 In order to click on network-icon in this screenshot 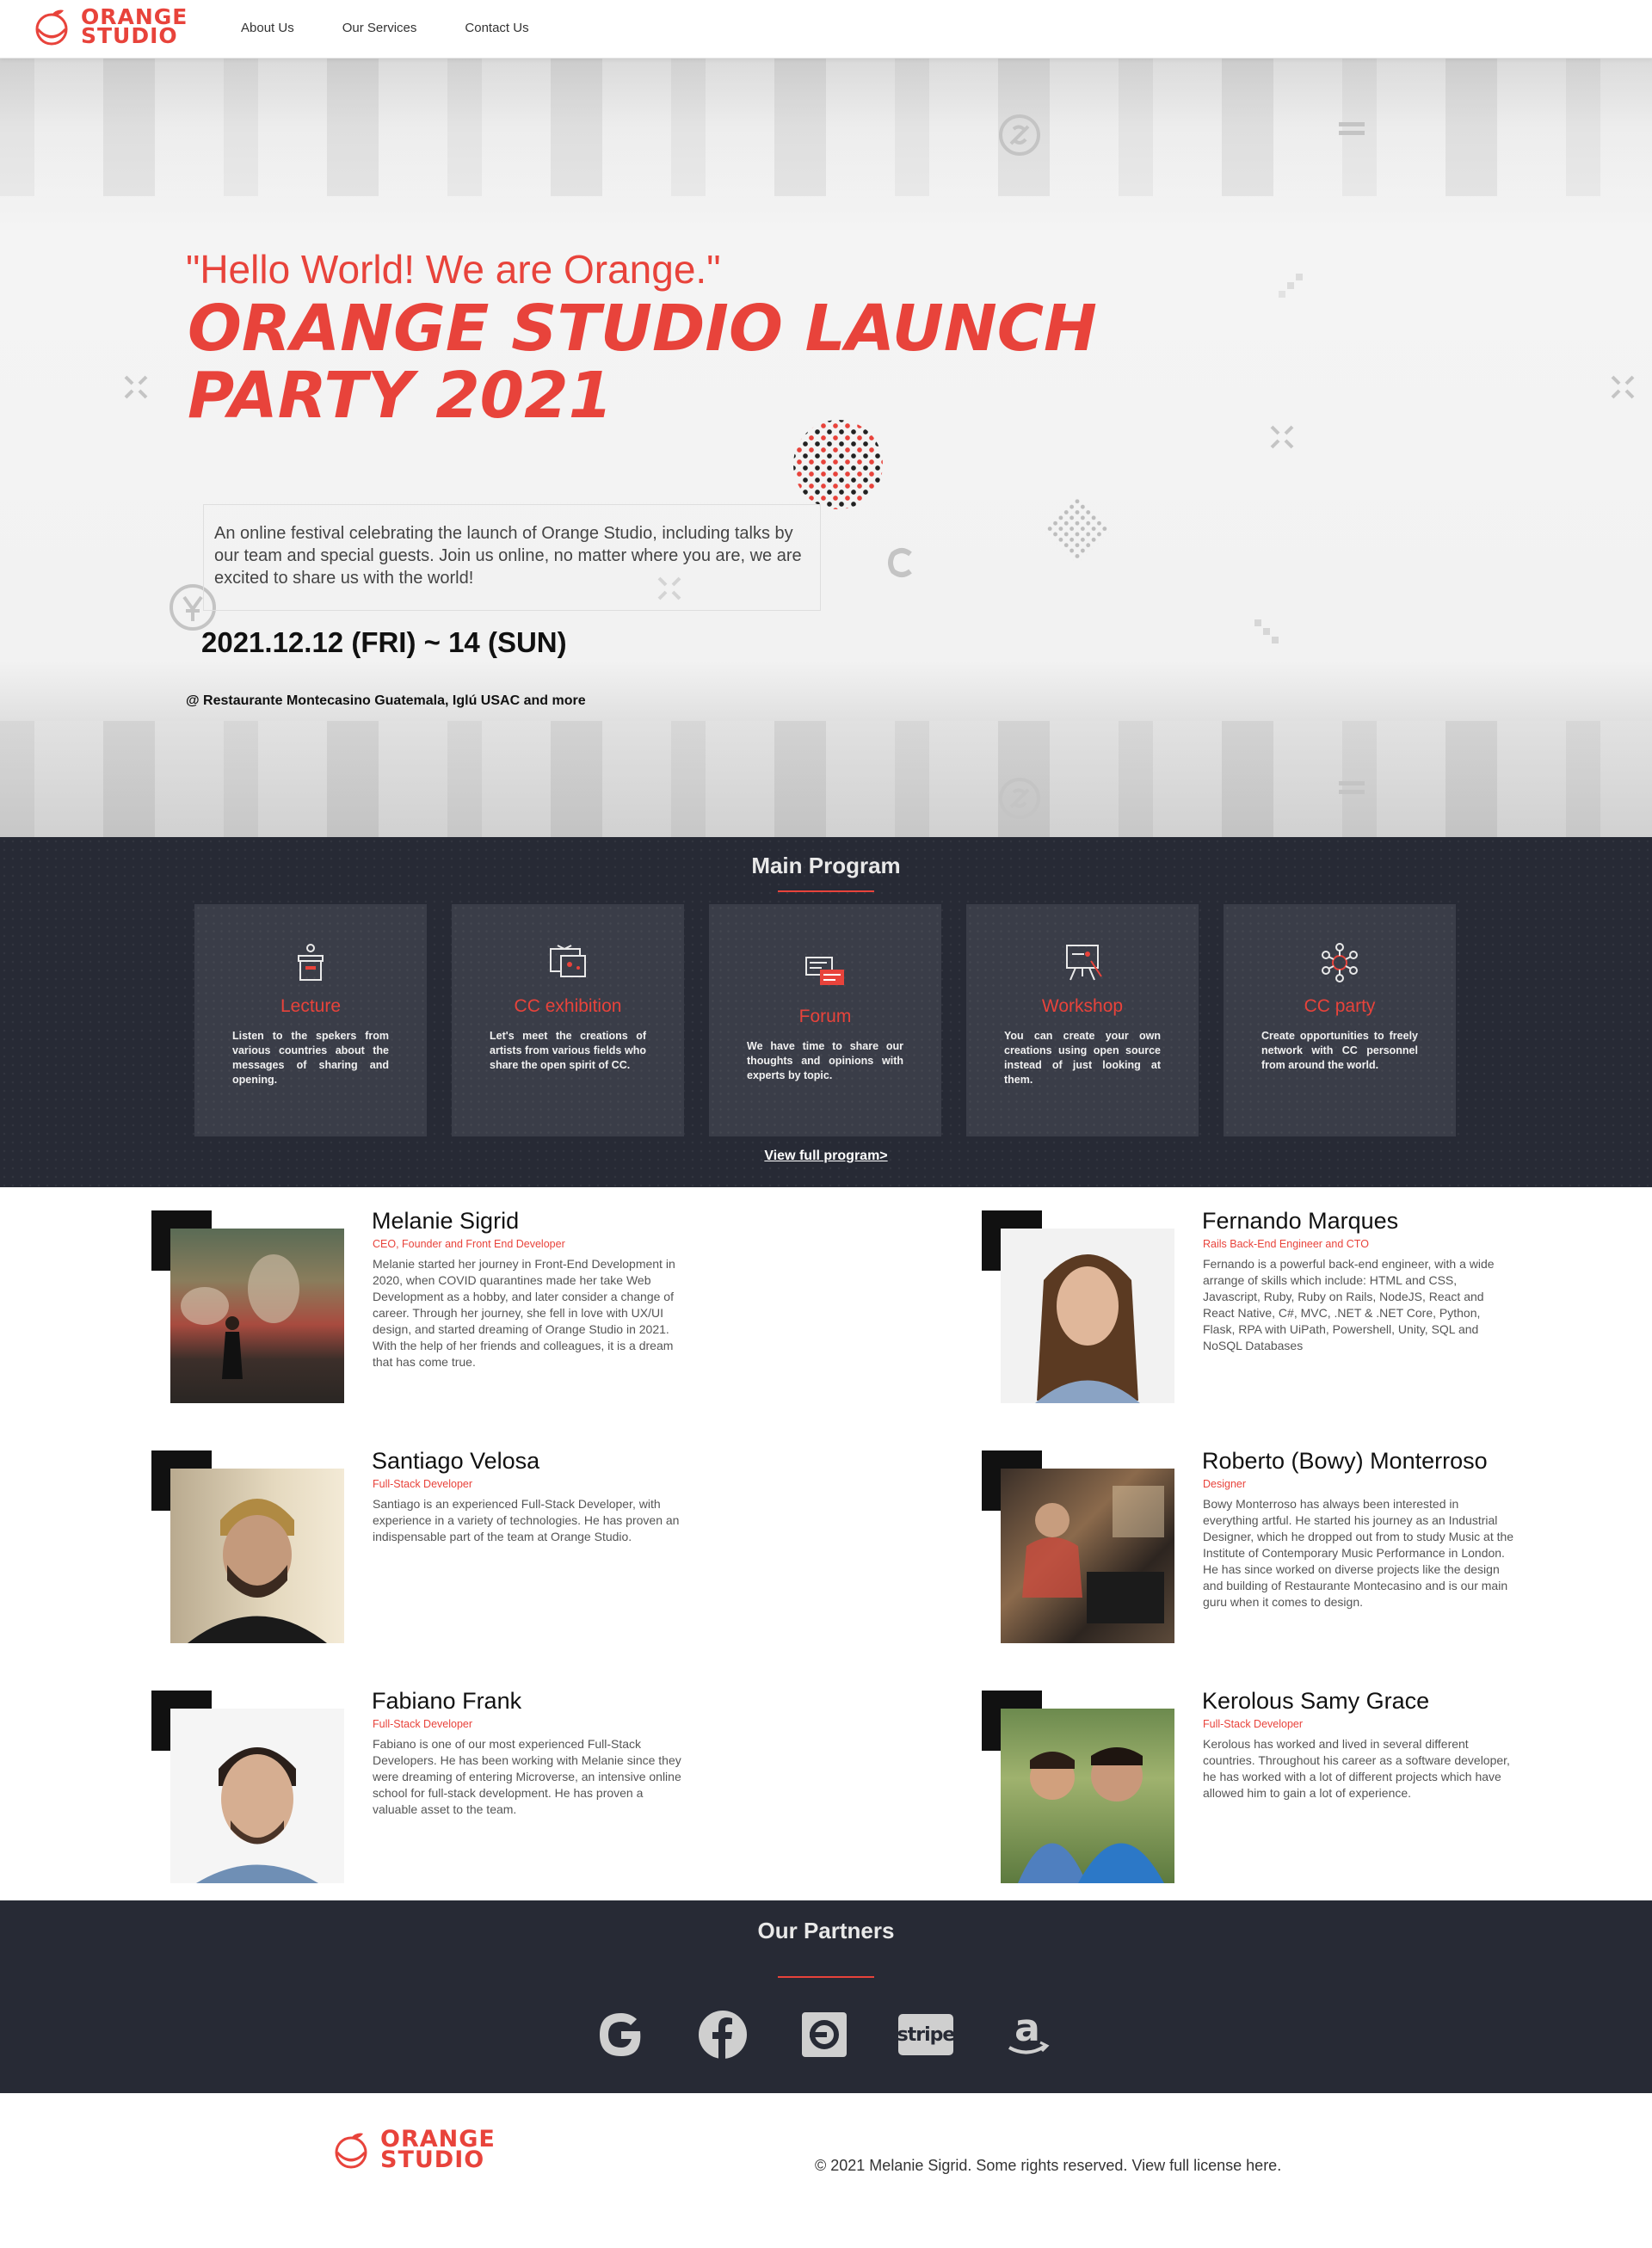, I will do `click(1340, 962)`.